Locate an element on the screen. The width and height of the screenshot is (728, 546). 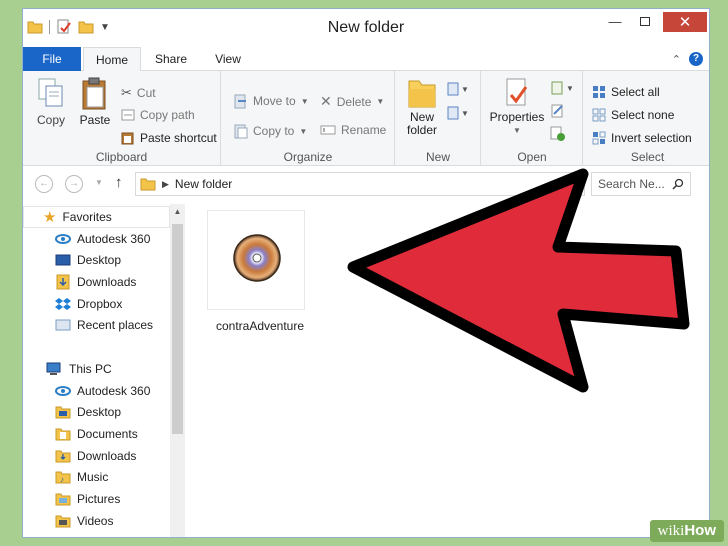
watermark-suffix: How is located at coordinates (700, 530).